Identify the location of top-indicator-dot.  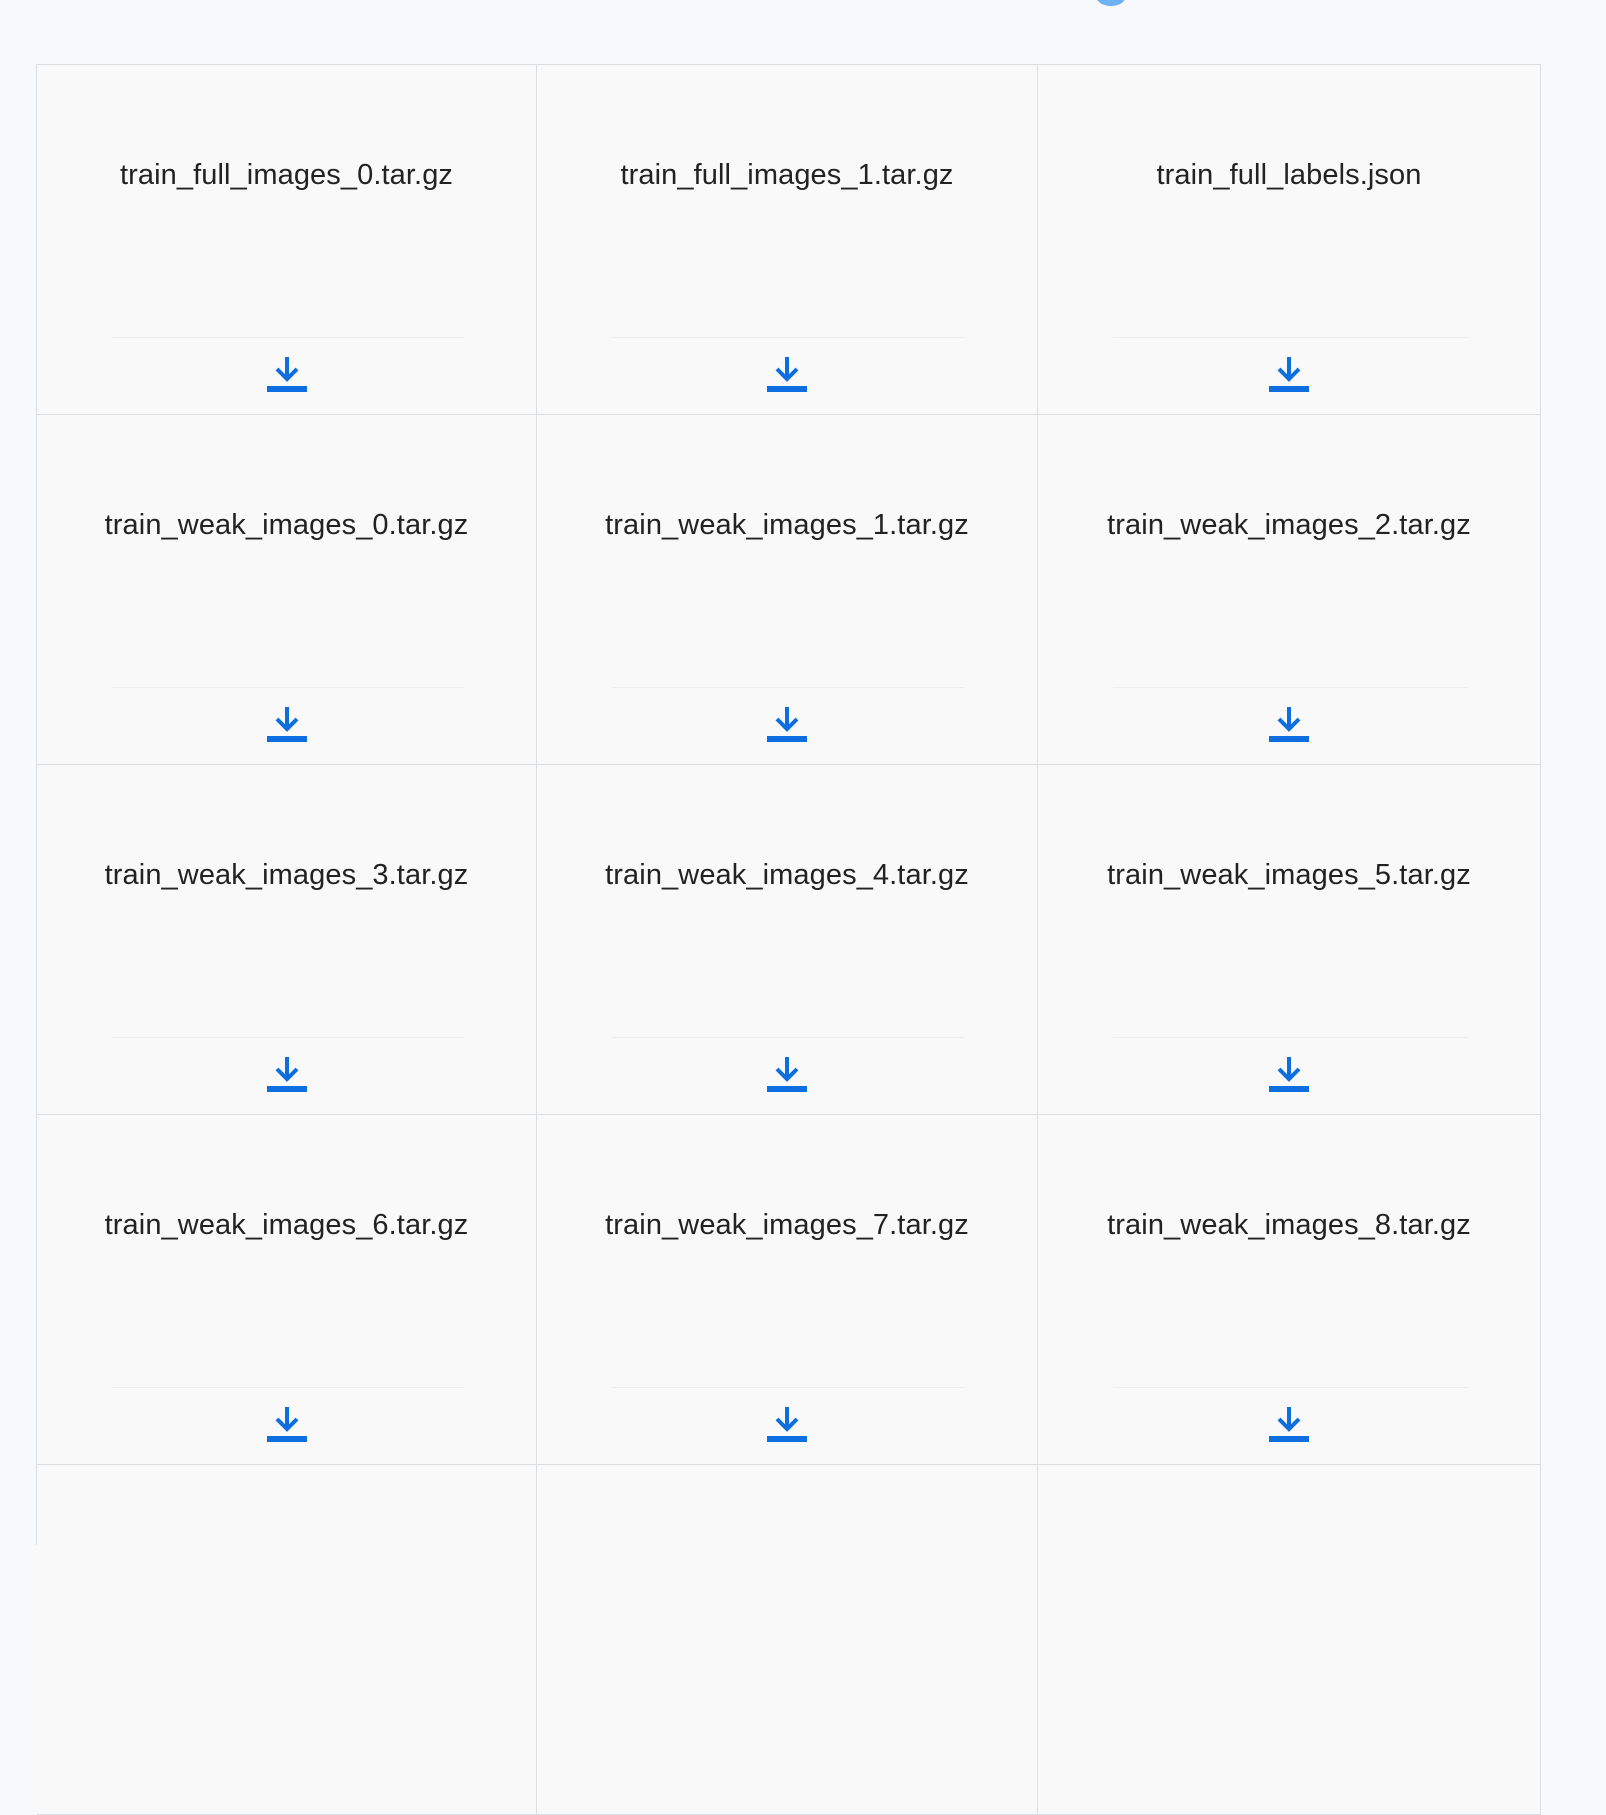
(1111, 3).